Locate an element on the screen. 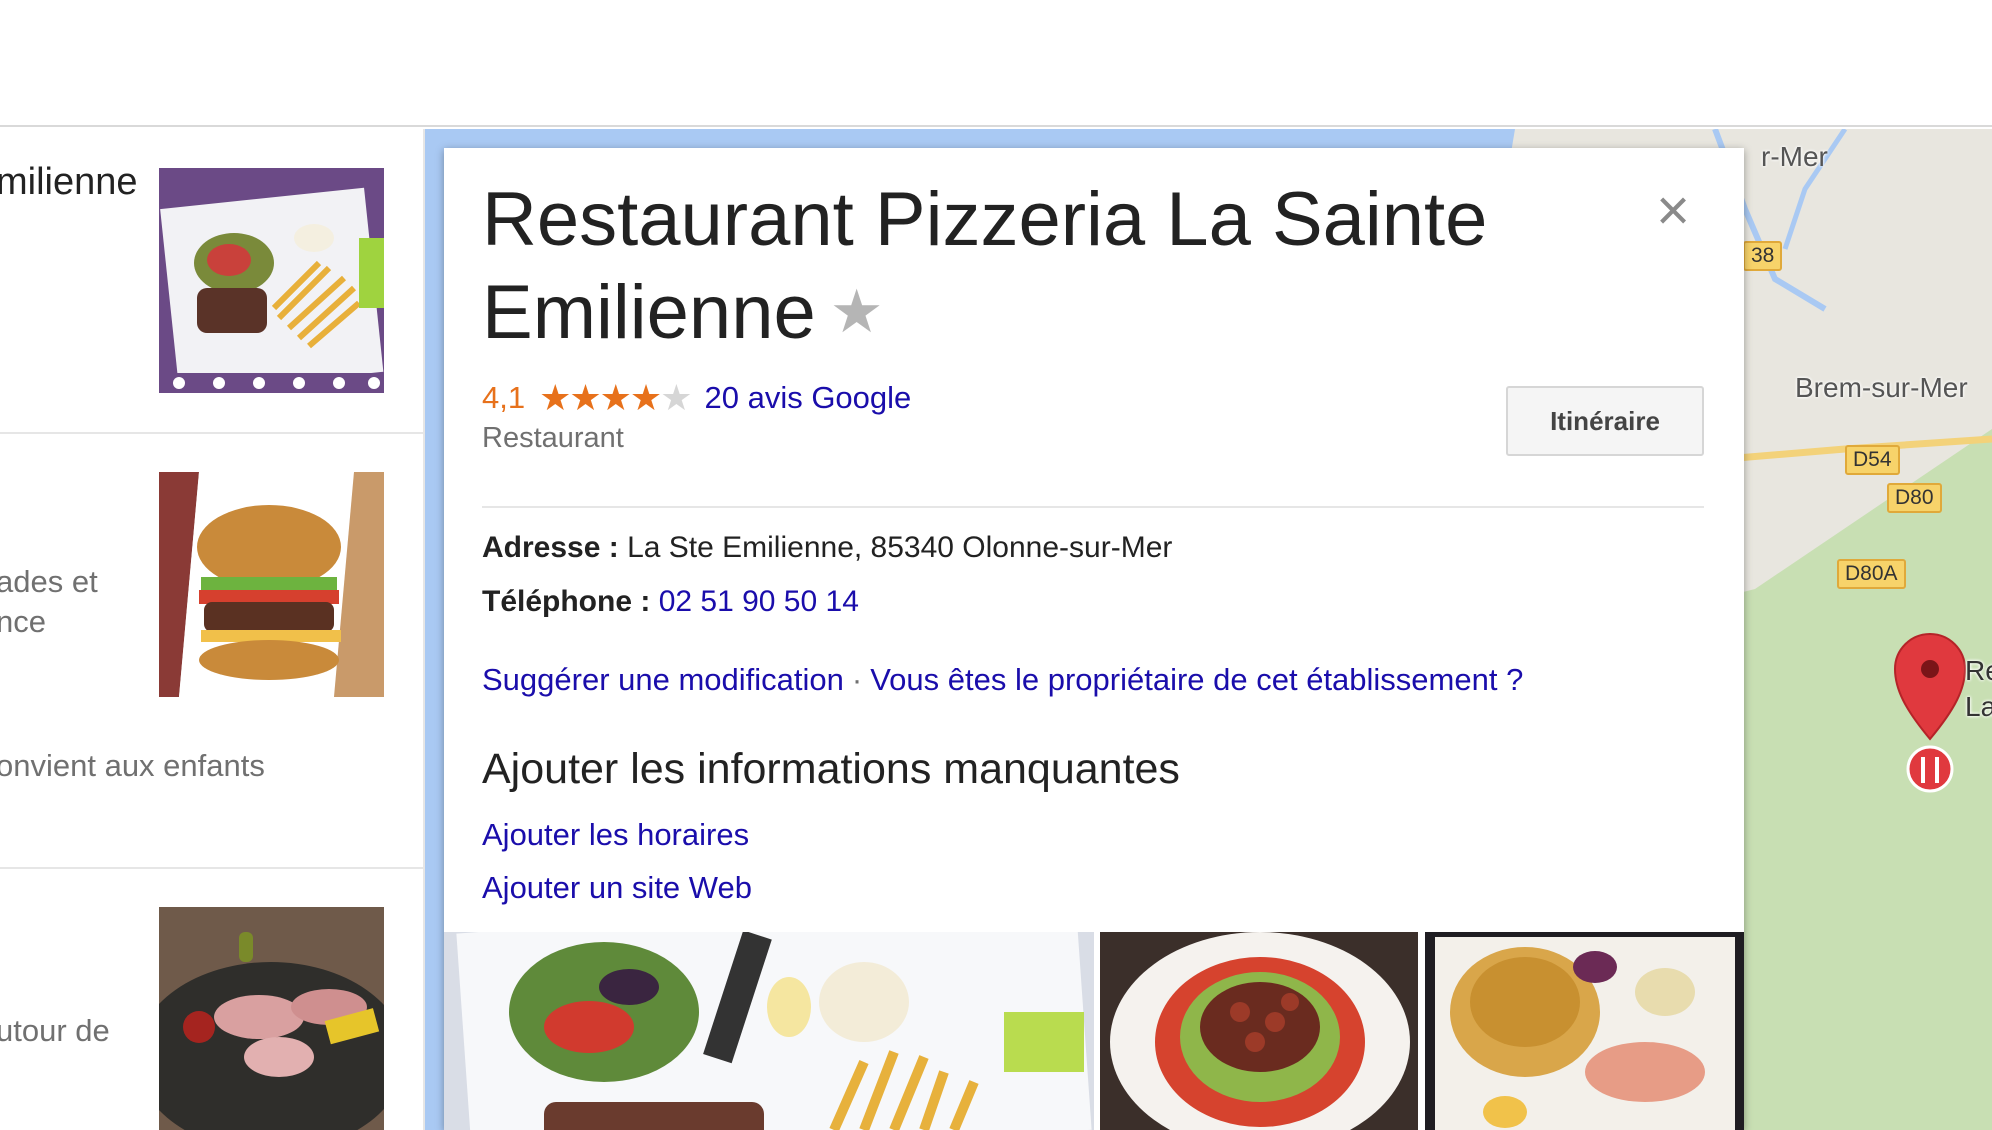 This screenshot has height=1130, width=1992. result-subtitle-line: utour de is located at coordinates (55, 1030).